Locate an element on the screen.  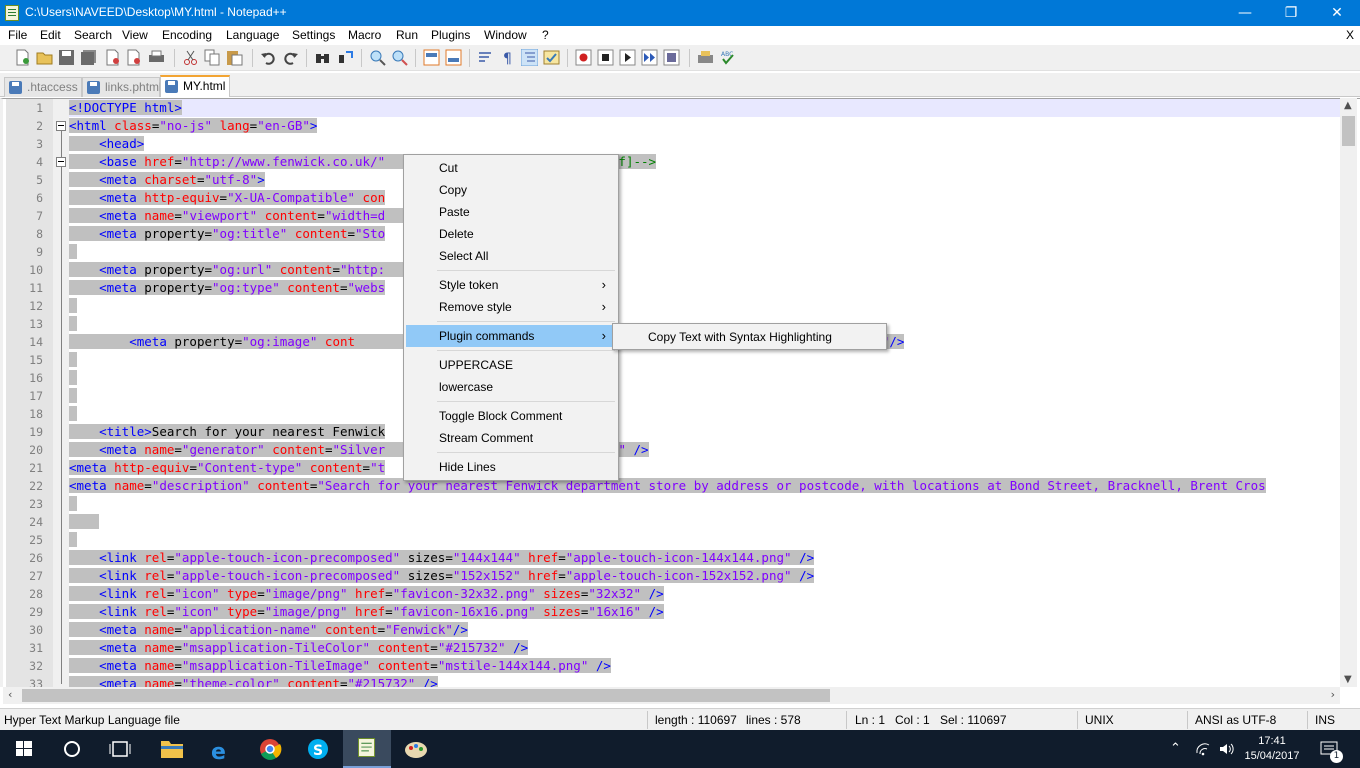
paste-icon is located at coordinates (234, 57).